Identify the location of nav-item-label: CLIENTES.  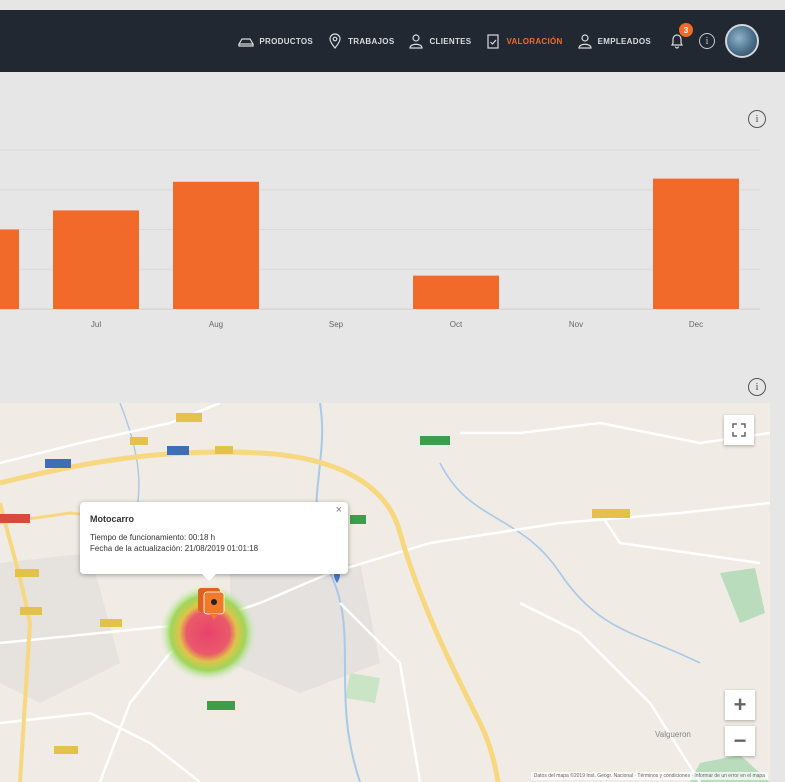
(450, 41).